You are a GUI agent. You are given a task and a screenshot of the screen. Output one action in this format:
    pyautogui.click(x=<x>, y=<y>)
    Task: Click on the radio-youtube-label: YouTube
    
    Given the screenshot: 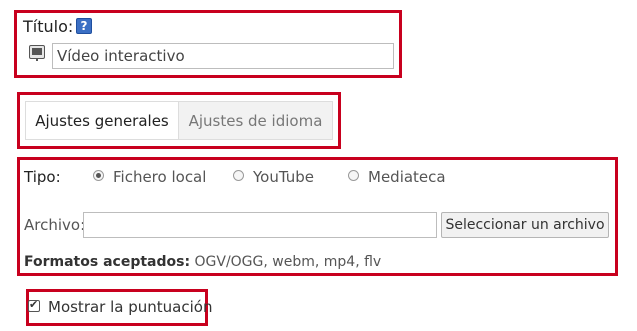 What is the action you would take?
    pyautogui.click(x=283, y=177)
    